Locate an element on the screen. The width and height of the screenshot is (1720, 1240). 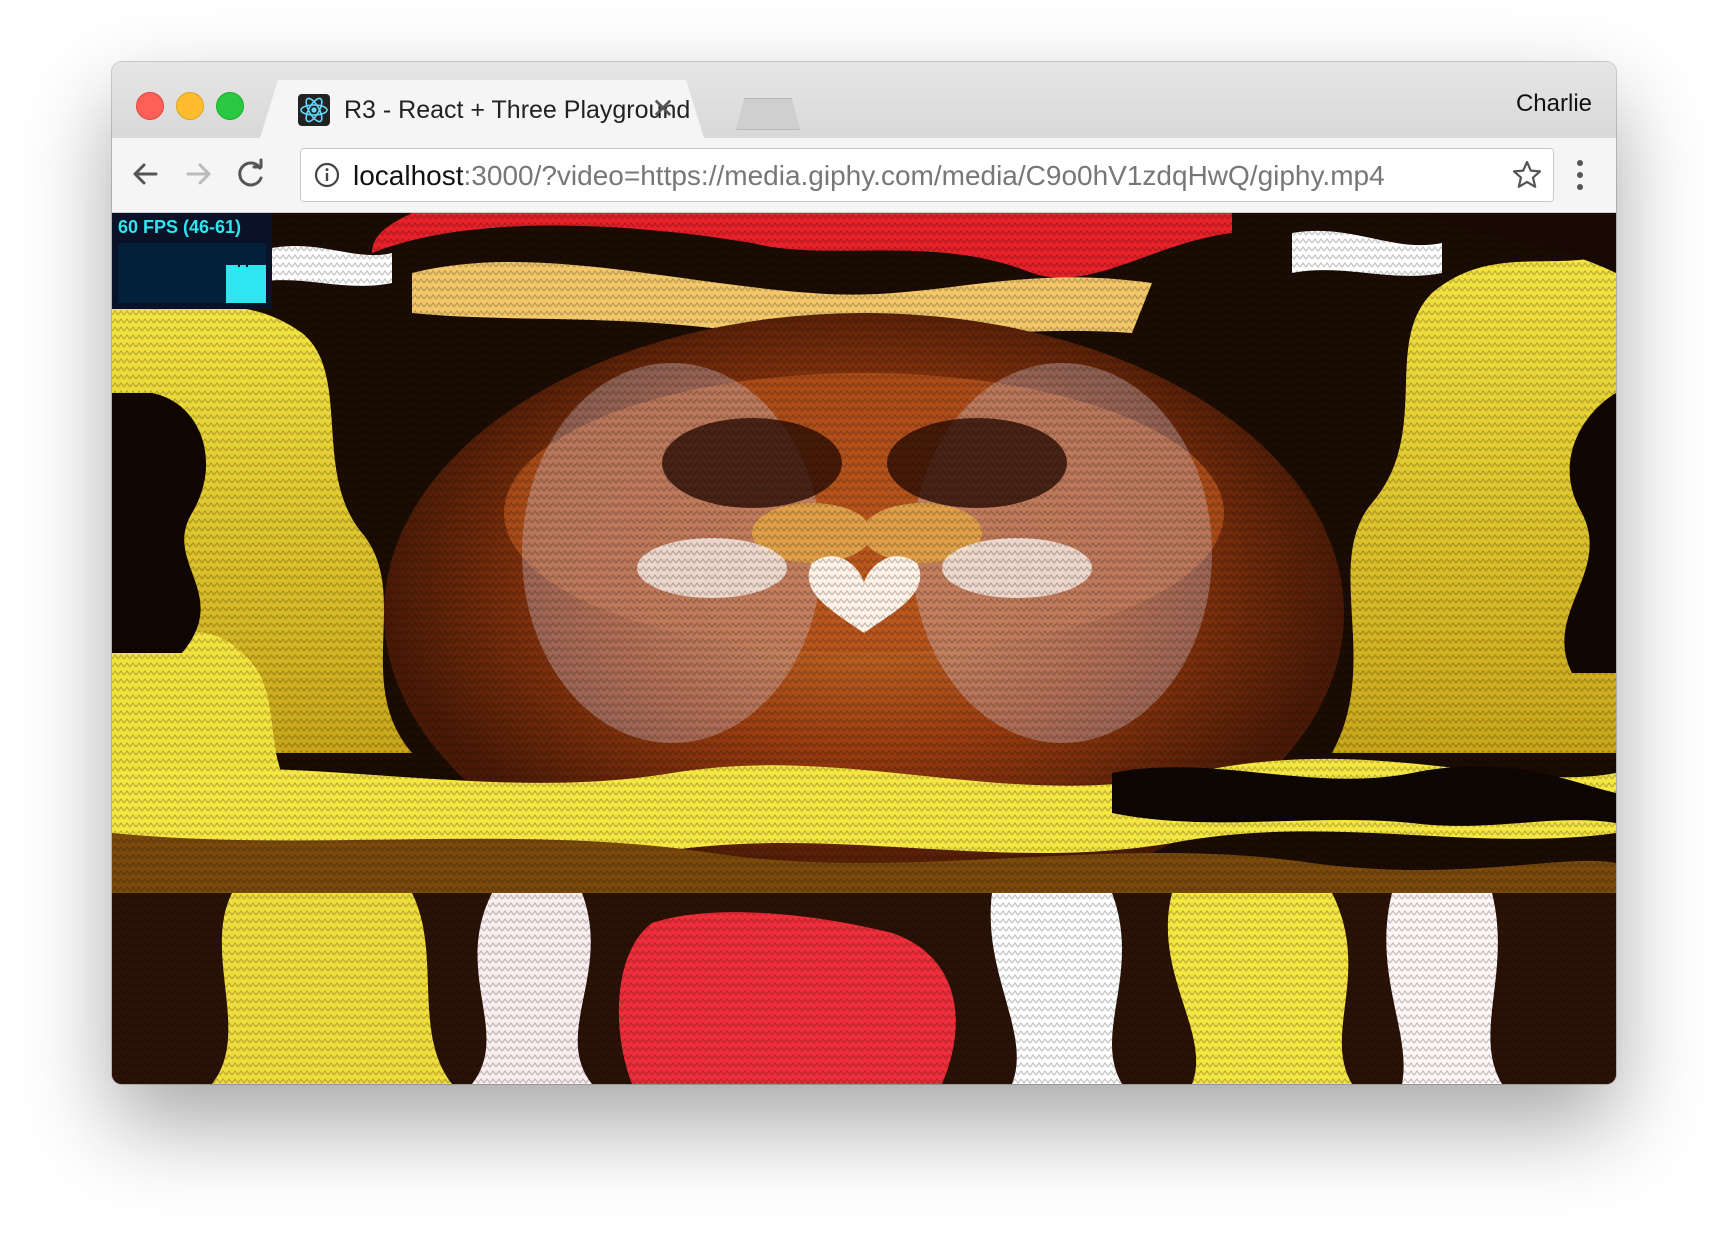
close-window-button is located at coordinates (150, 106).